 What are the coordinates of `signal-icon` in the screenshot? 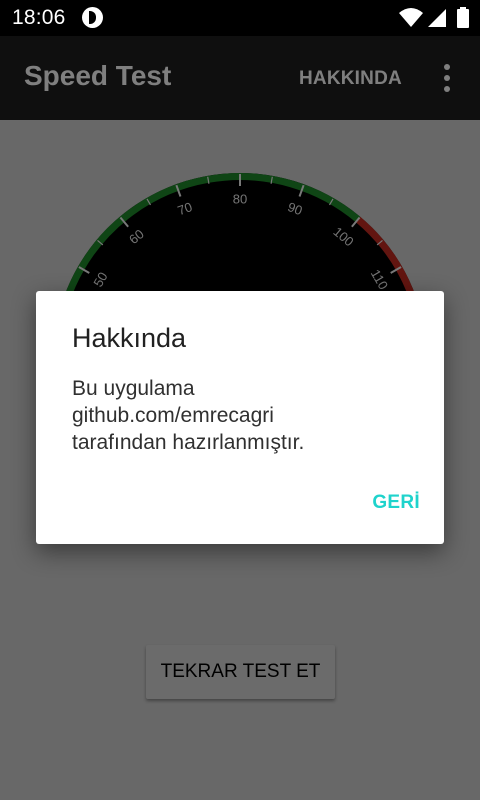 It's located at (437, 18).